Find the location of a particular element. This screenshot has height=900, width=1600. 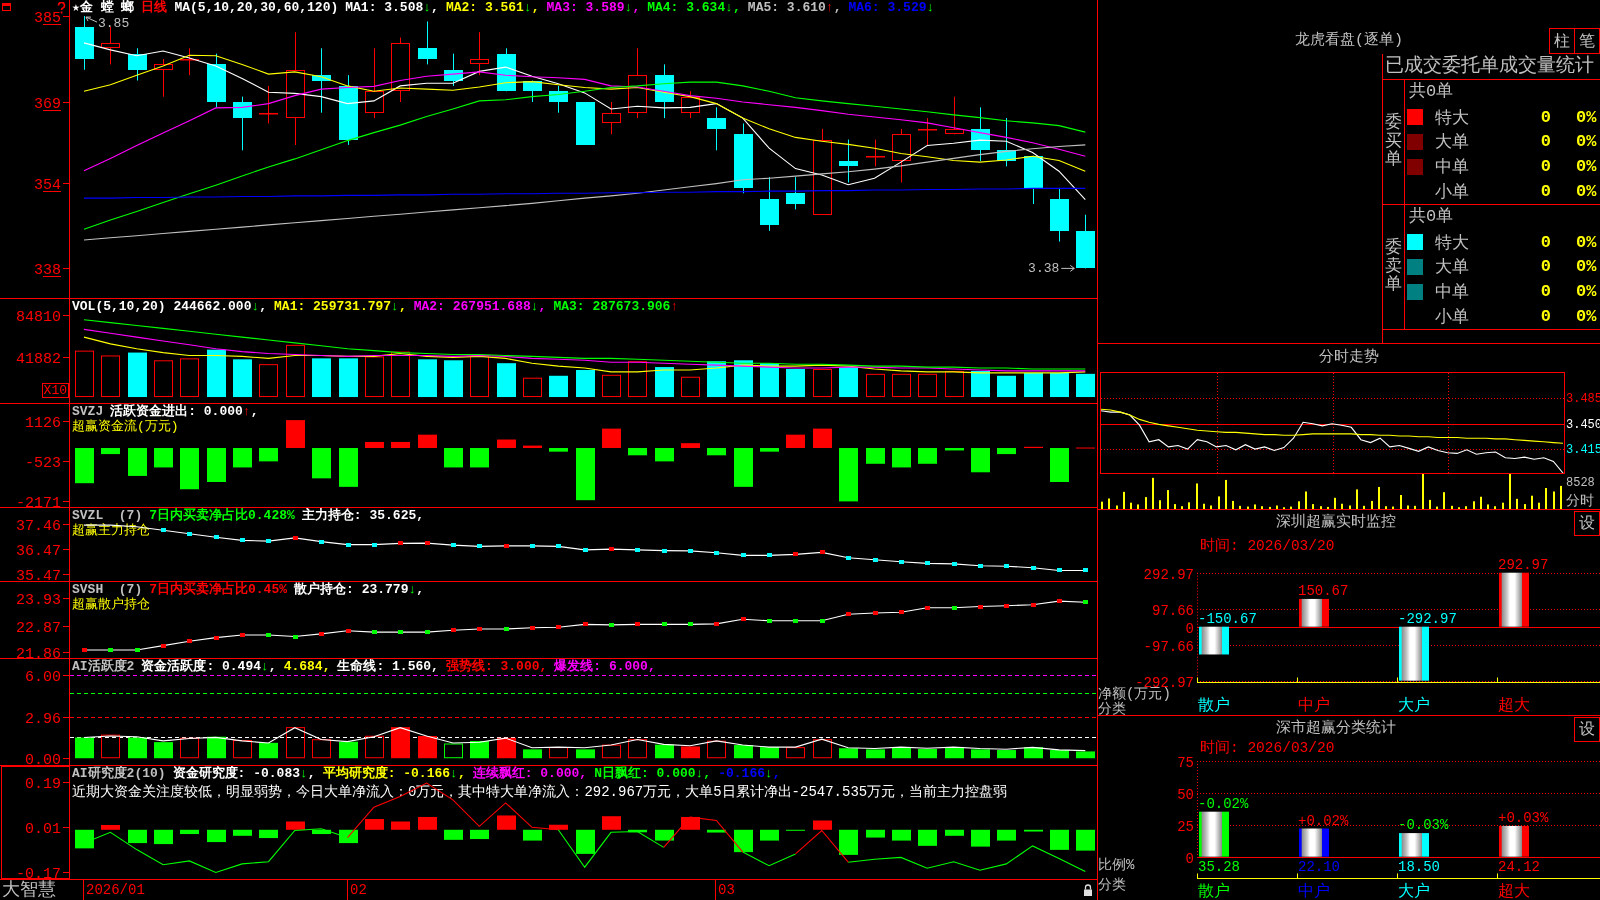

panel-title: 深圳超赢实时监控 is located at coordinates (1336, 522).